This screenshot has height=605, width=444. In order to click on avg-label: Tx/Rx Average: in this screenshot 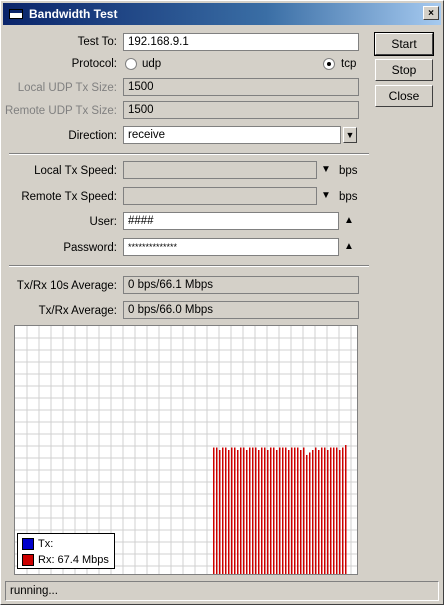, I will do `click(77, 311)`.